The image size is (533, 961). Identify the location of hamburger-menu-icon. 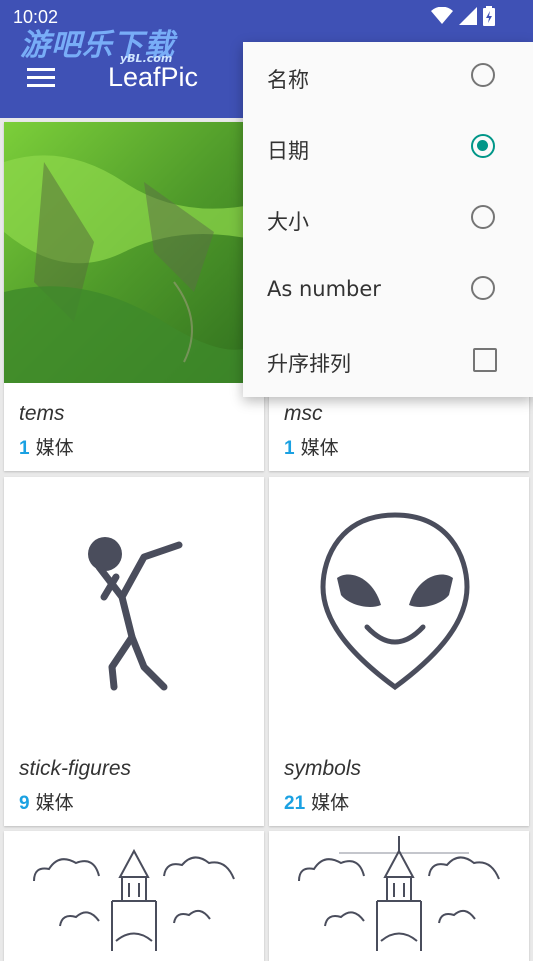
(41, 78).